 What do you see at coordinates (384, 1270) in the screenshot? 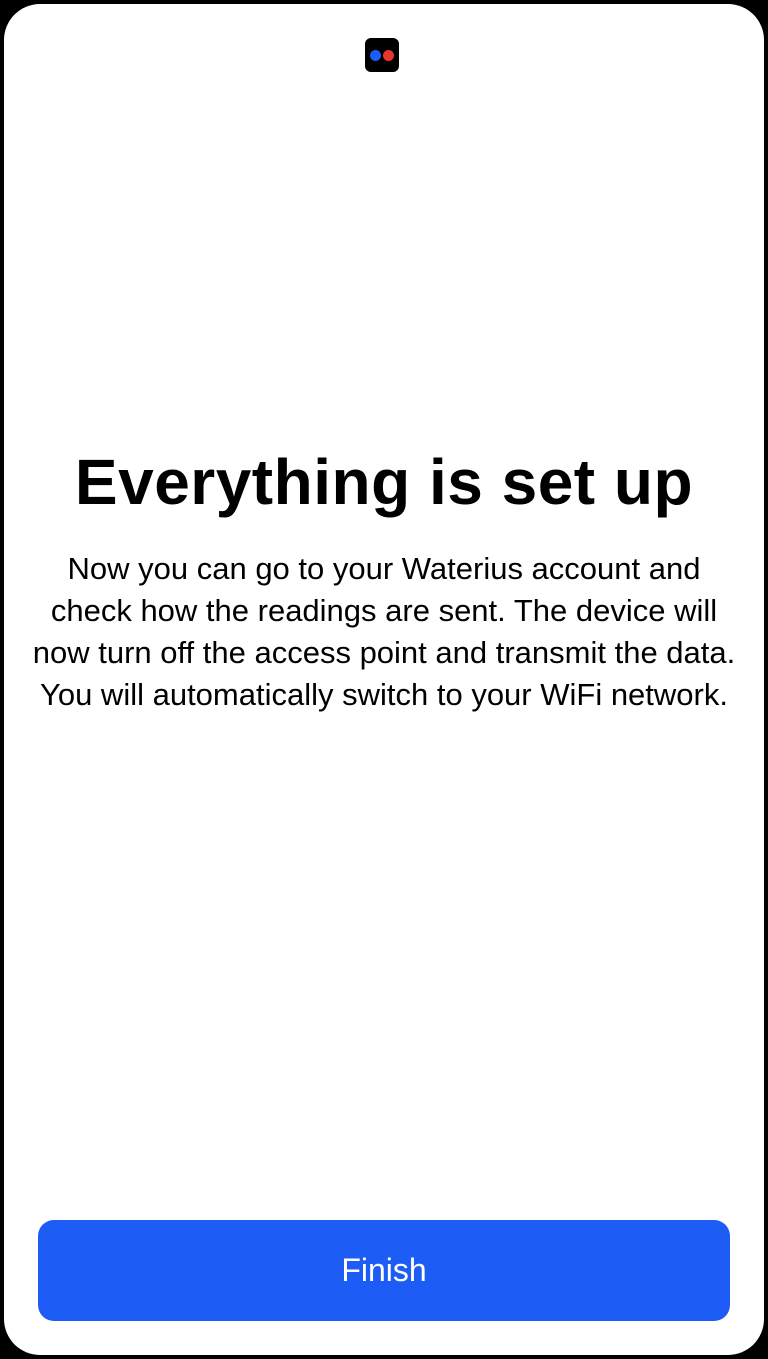
I see `finish-button: Finish` at bounding box center [384, 1270].